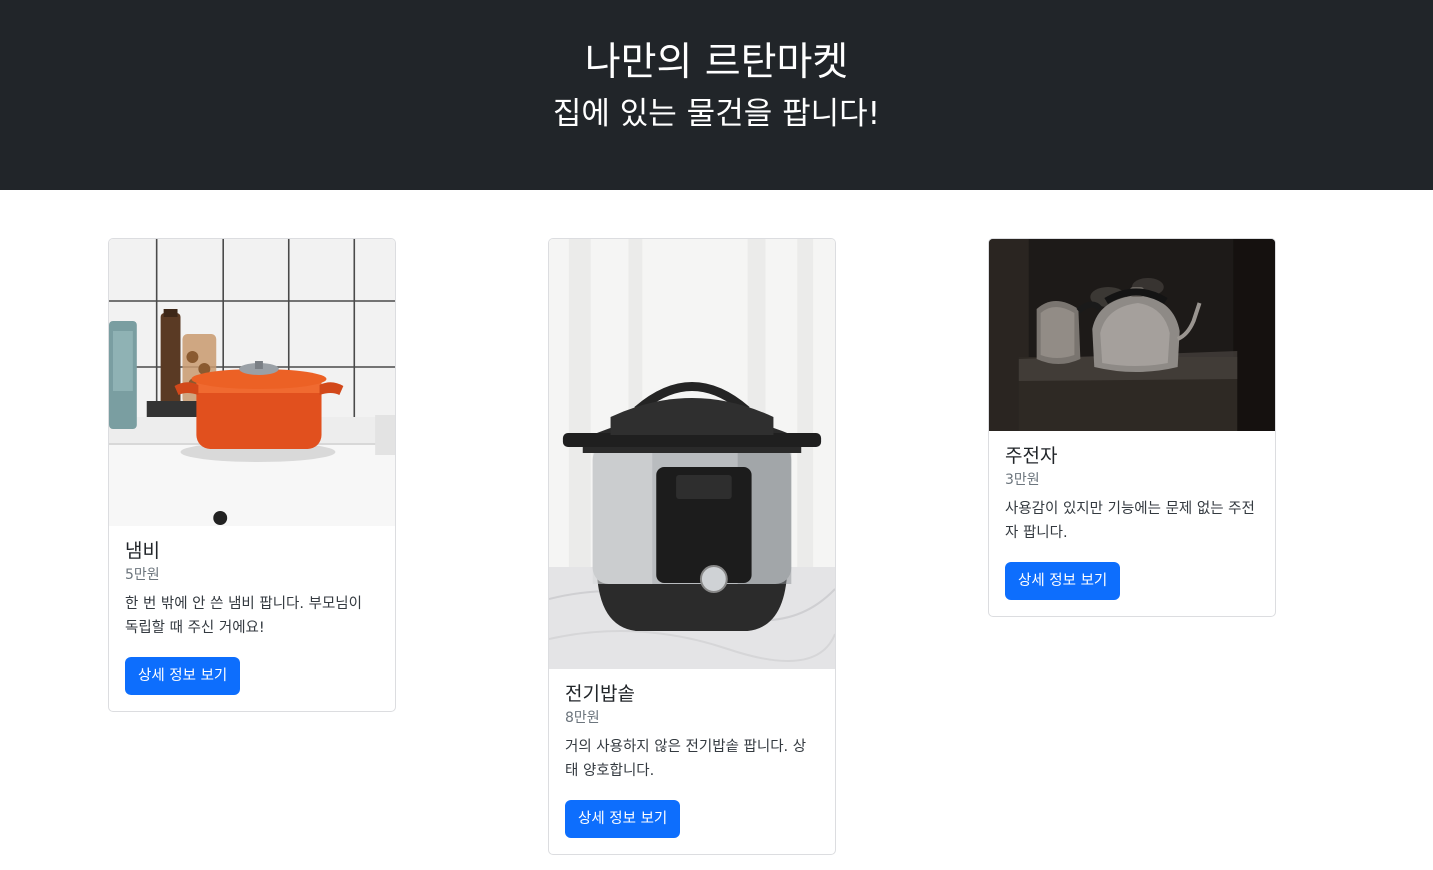 The width and height of the screenshot is (1433, 870). What do you see at coordinates (1130, 521) in the screenshot?
I see `product-description: 사용감이 있지만 기능에는 문제 없는 주전자 팝니다.` at bounding box center [1130, 521].